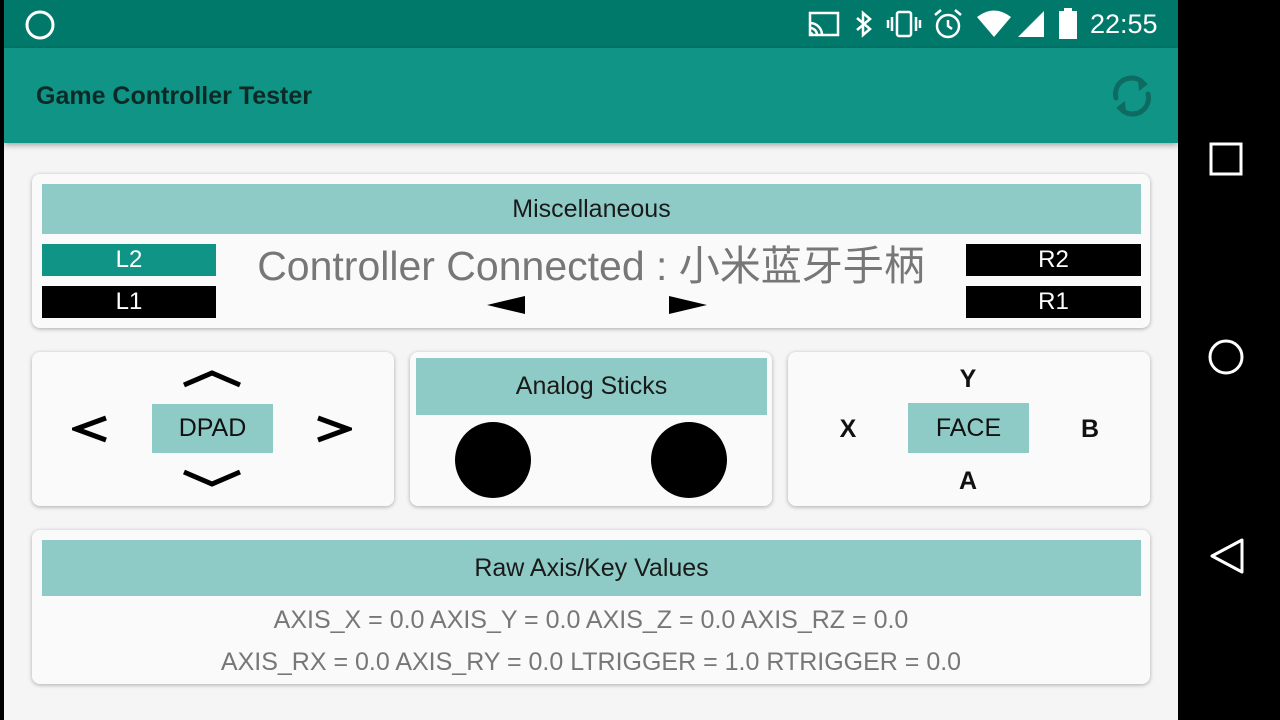  What do you see at coordinates (1031, 24) in the screenshot?
I see `cell-signal-icon` at bounding box center [1031, 24].